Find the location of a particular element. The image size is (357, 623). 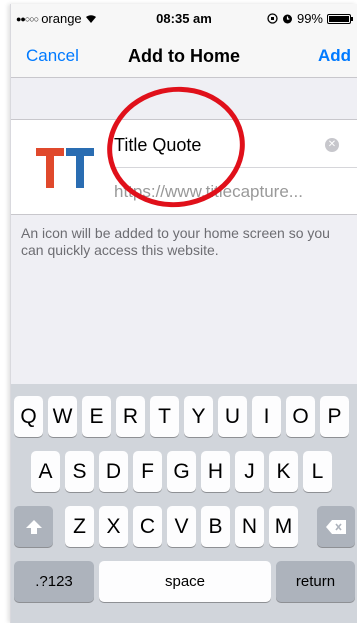

key-i: I is located at coordinates (266, 416).